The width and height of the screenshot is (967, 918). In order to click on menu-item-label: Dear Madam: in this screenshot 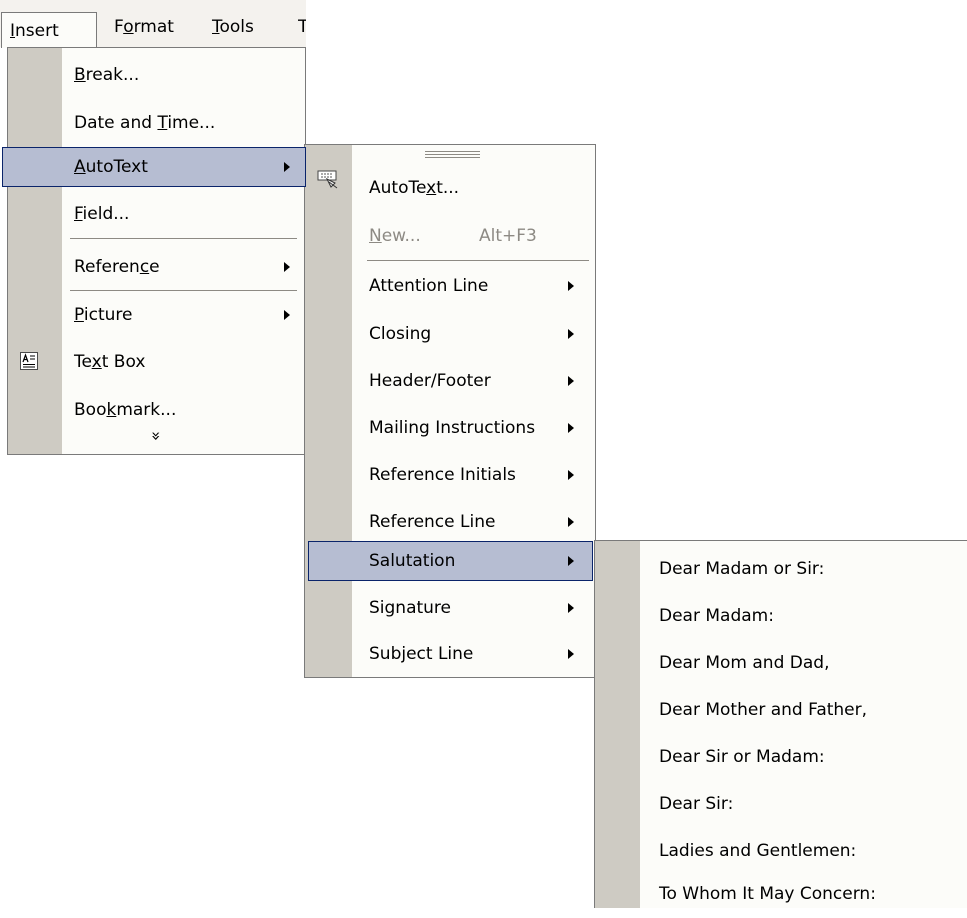, I will do `click(716, 616)`.